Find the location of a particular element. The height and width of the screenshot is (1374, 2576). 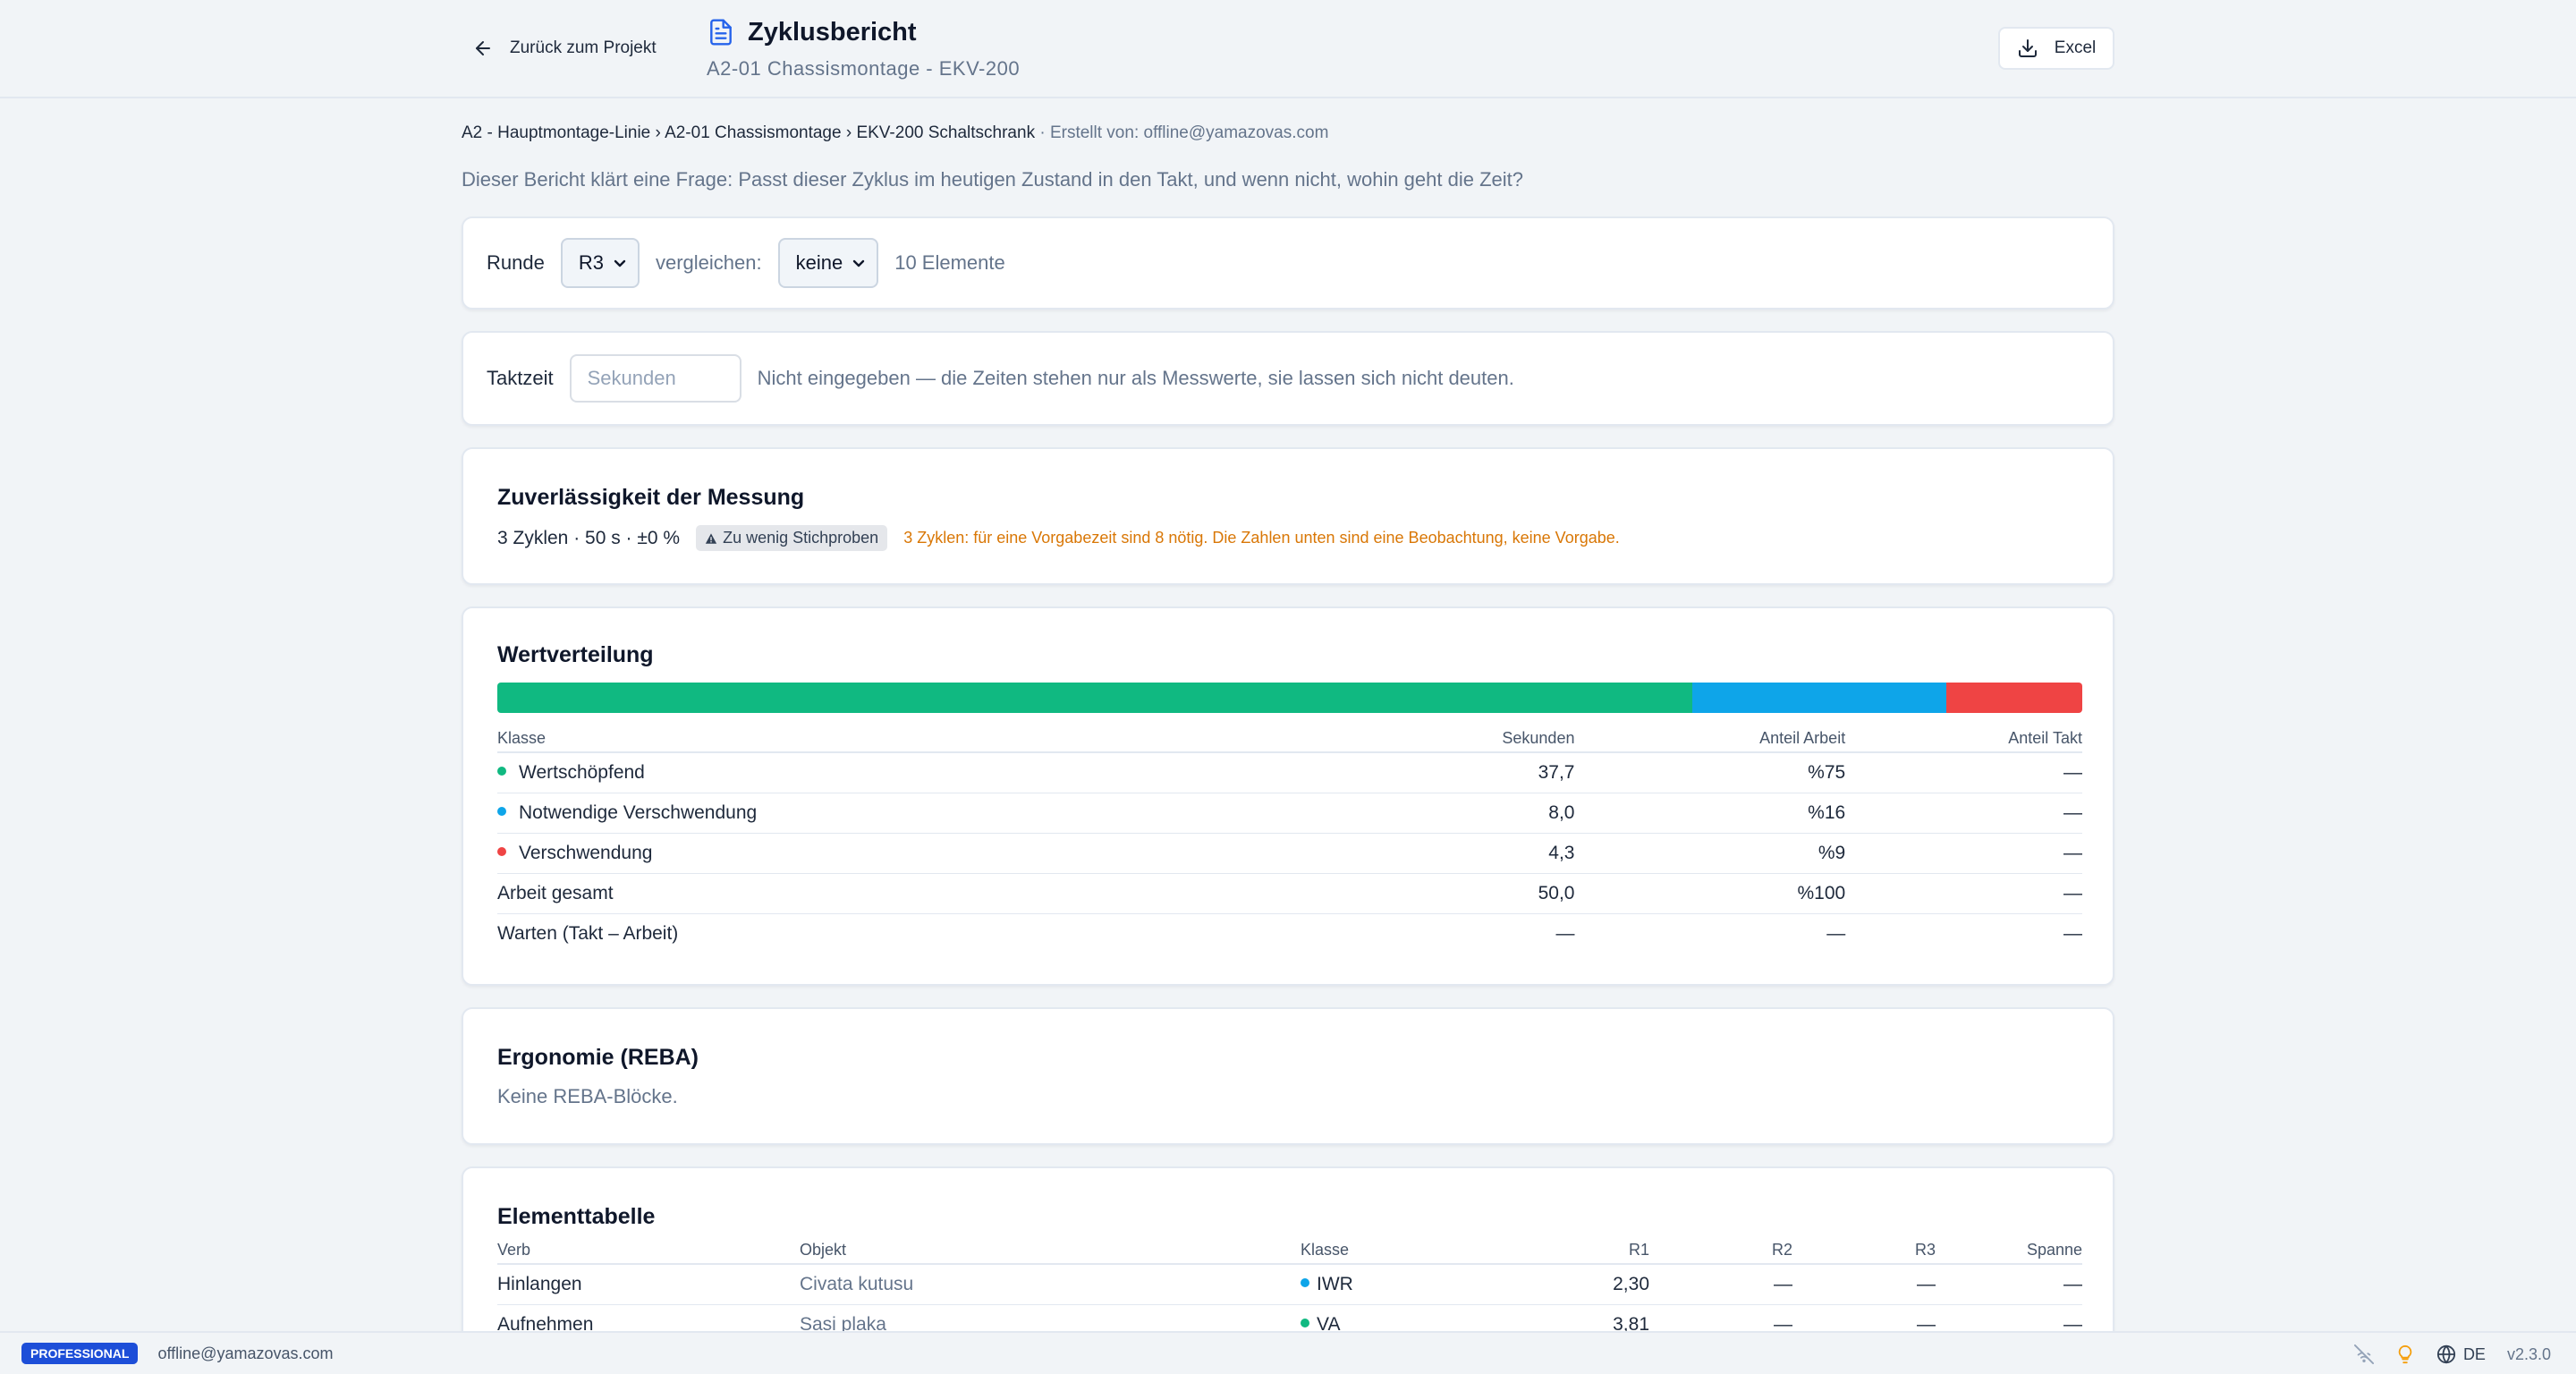

language-switcher: DE is located at coordinates (2461, 1354).